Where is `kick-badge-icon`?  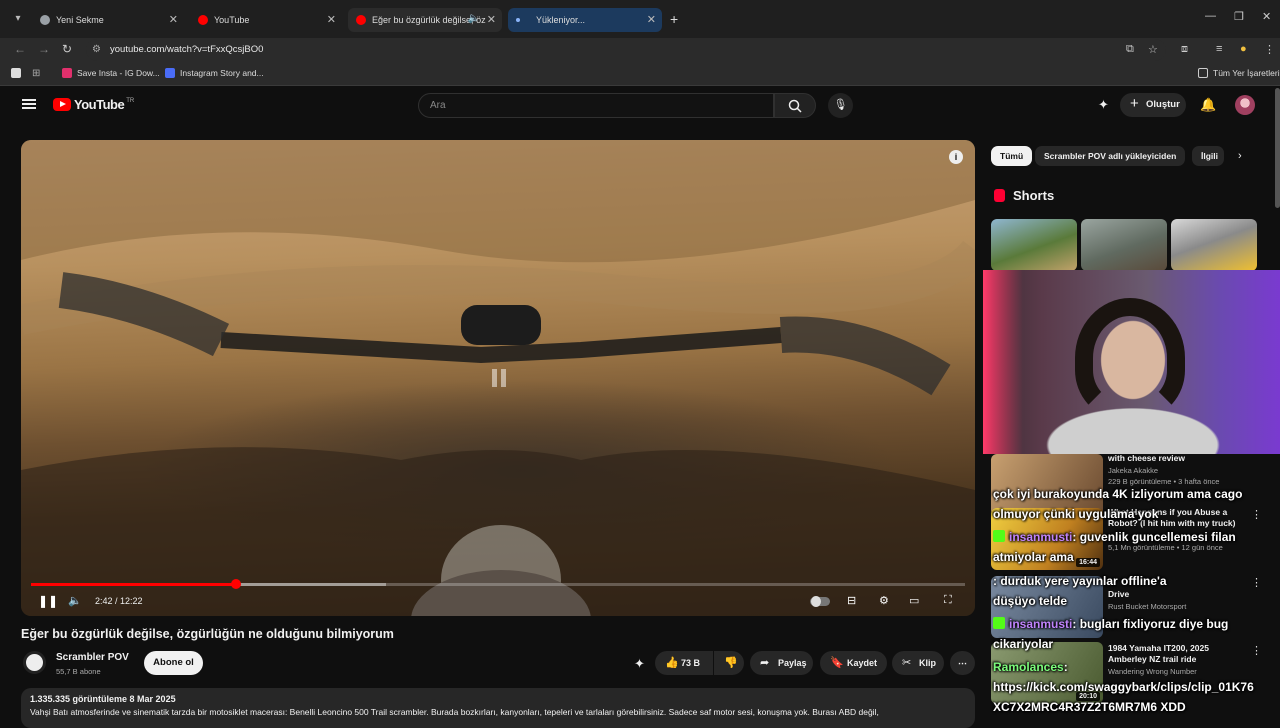 kick-badge-icon is located at coordinates (999, 623).